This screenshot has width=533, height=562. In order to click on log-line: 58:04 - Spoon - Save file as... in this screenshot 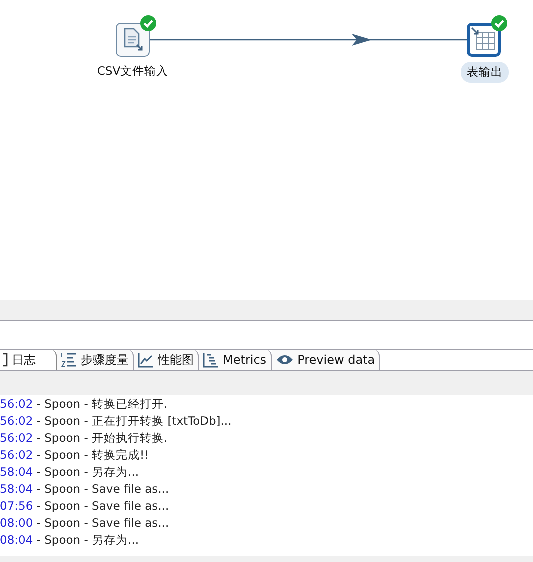, I will do `click(85, 489)`.